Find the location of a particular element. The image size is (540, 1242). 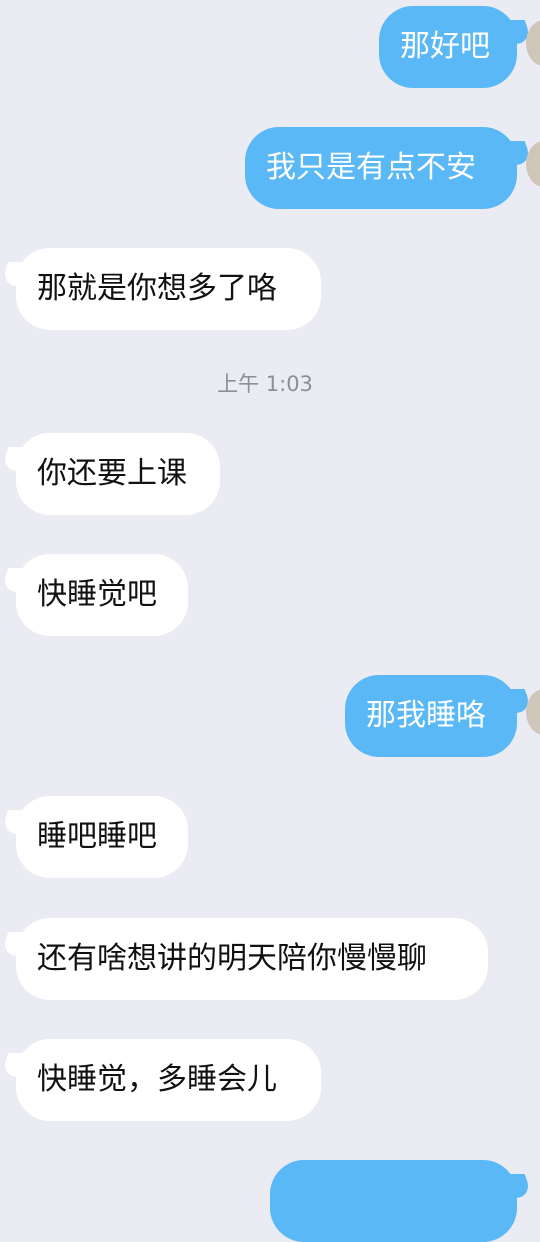

message-text: 那好吧 is located at coordinates (445, 46).